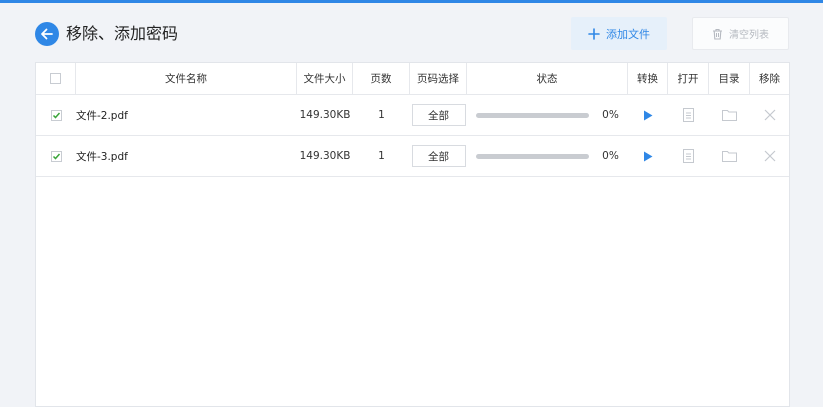  I want to click on column-header-size: 文件大小, so click(325, 78).